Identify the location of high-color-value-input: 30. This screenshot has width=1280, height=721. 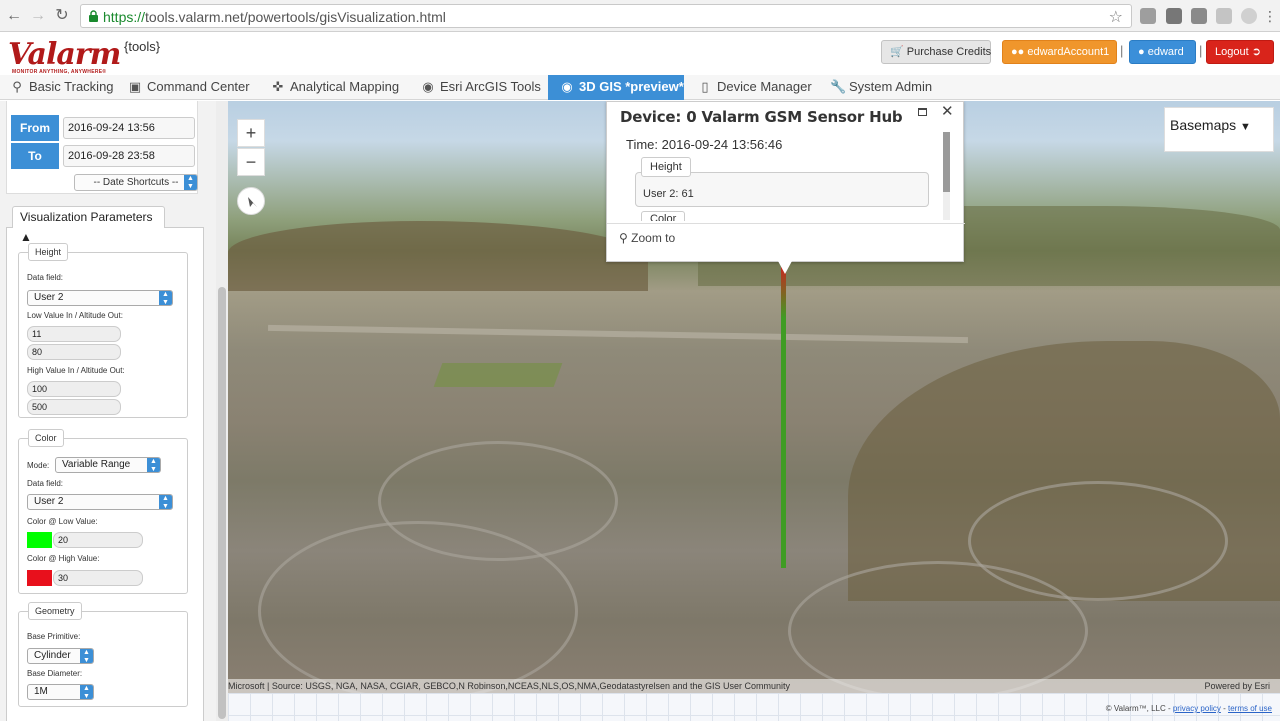
(98, 578).